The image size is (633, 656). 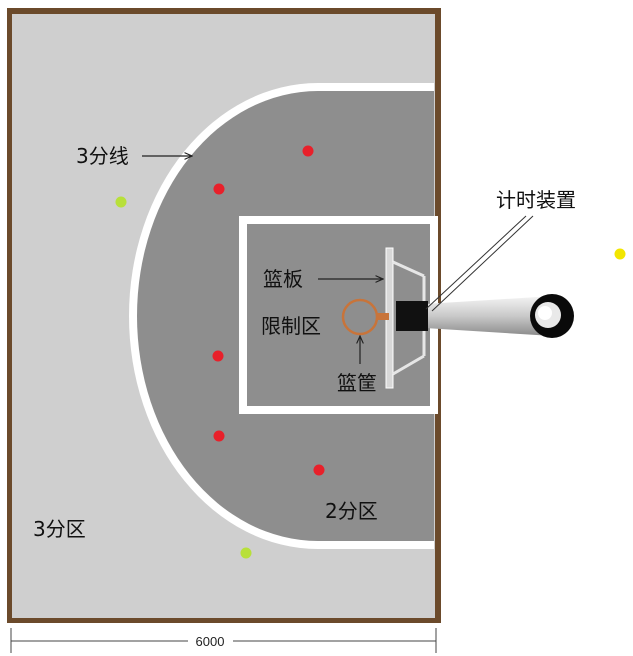 What do you see at coordinates (536, 200) in the screenshot?
I see `timer-device-label: 计时装置` at bounding box center [536, 200].